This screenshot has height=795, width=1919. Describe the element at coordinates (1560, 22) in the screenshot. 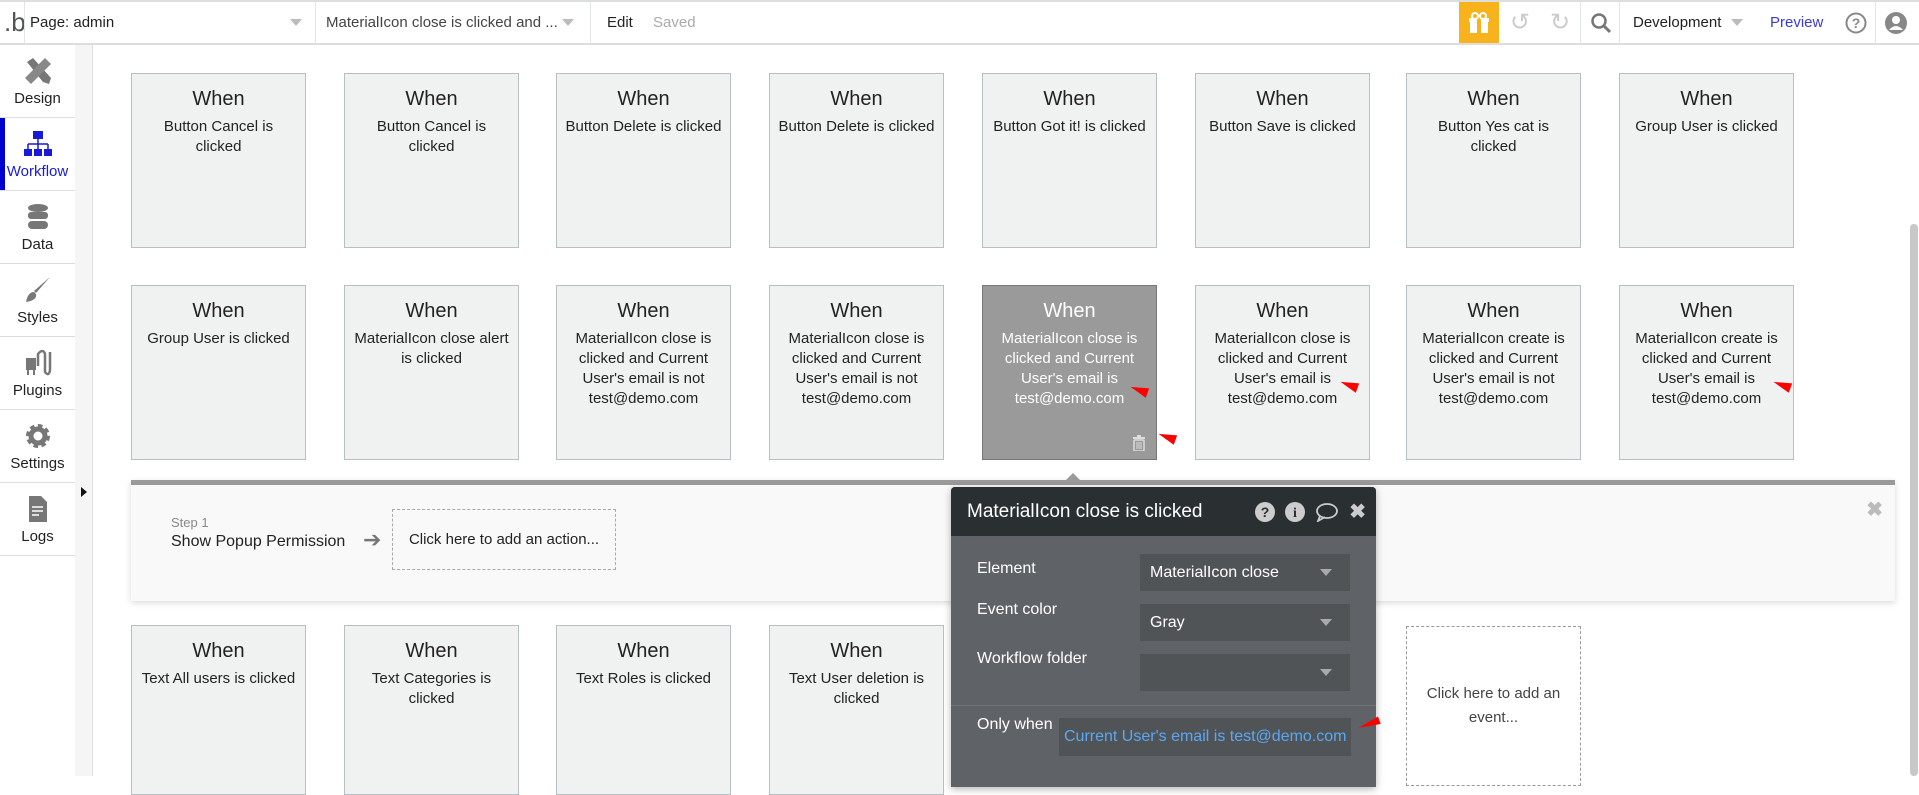

I see `redo-icon: ↻` at that location.